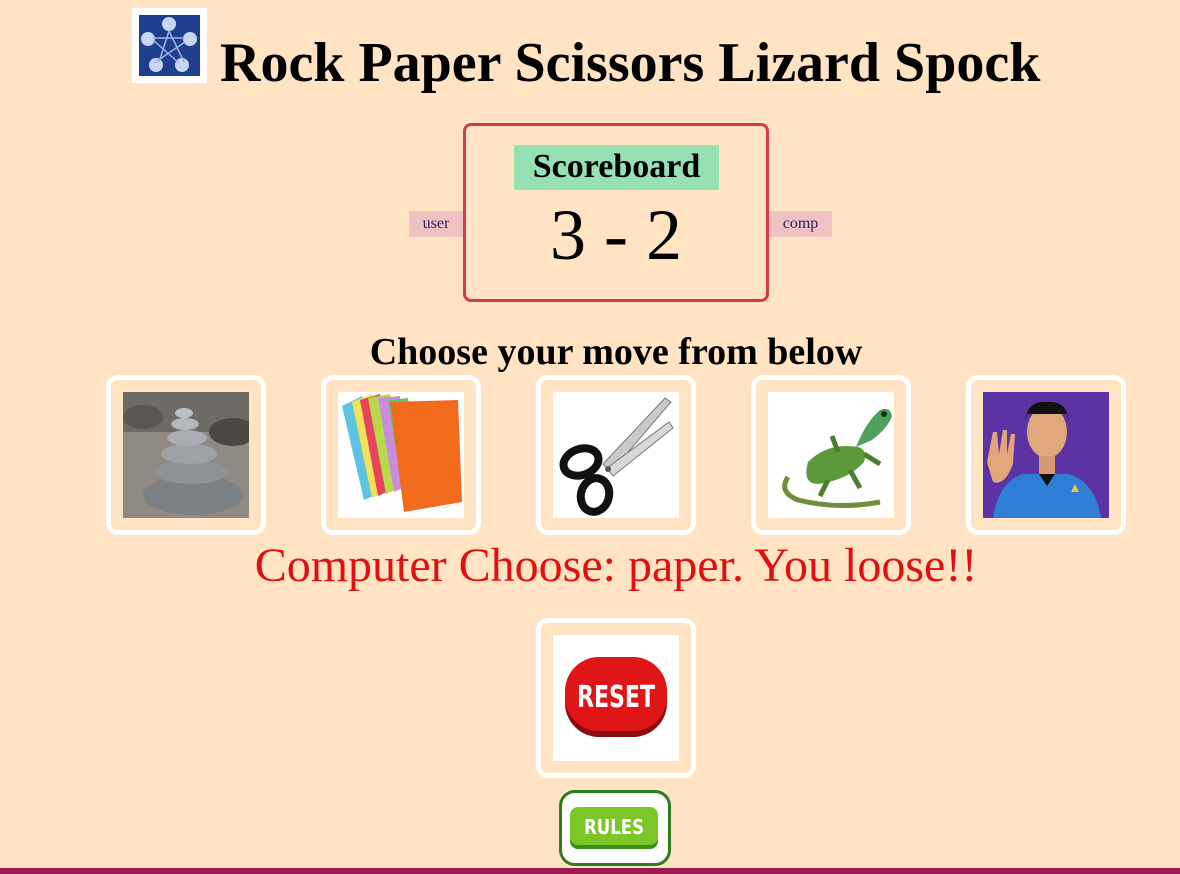  I want to click on spock-button, so click(1046, 455).